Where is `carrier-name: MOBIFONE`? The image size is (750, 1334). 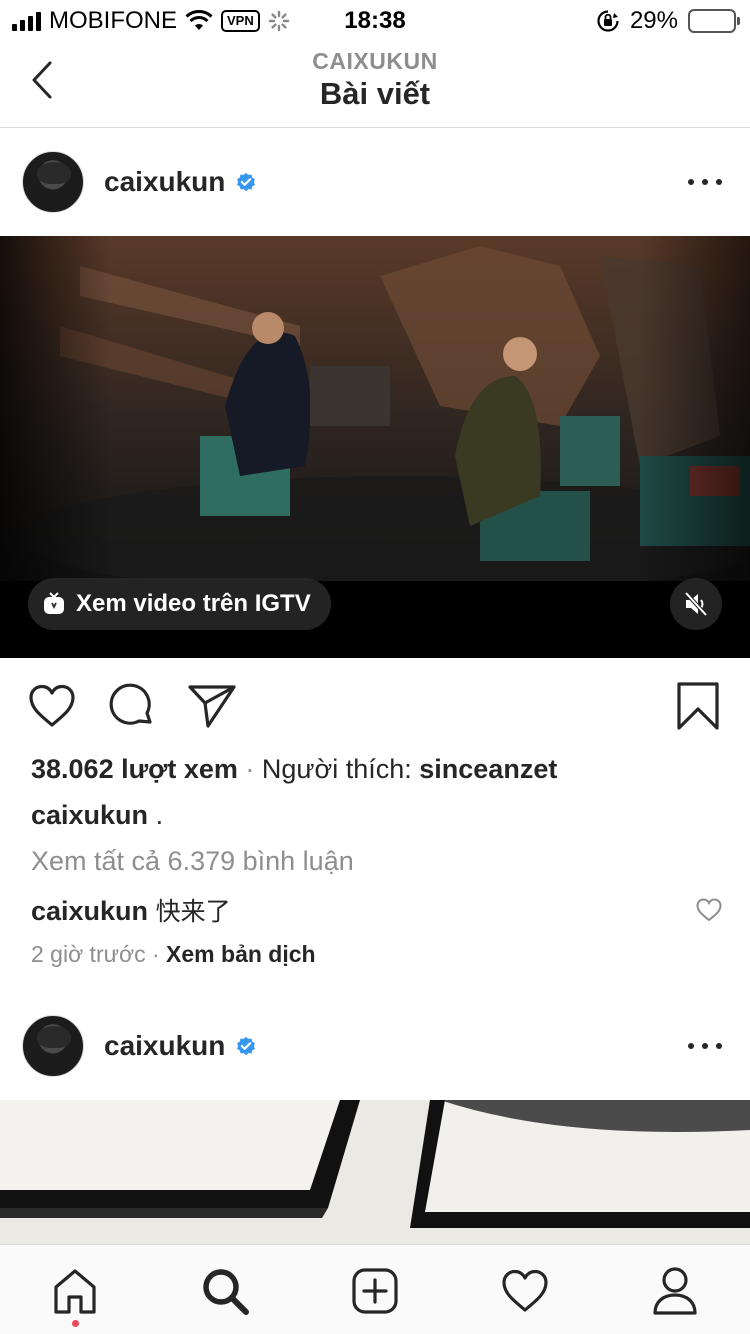 carrier-name: MOBIFONE is located at coordinates (113, 20).